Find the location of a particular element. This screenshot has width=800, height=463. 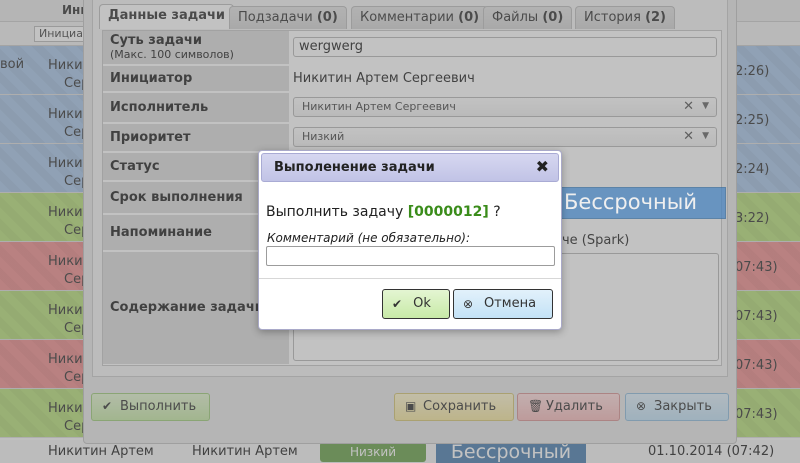

ok-button: ✔ Ok is located at coordinates (416, 304).